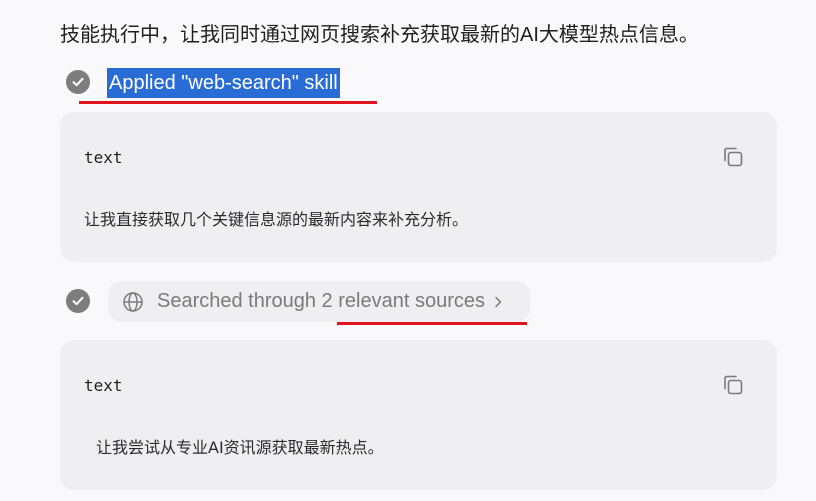 Image resolution: width=816 pixels, height=501 pixels. Describe the element at coordinates (240, 447) in the screenshot. I see `code-block-content: 让我尝试从专业AI资讯源获取最新热点。` at that location.